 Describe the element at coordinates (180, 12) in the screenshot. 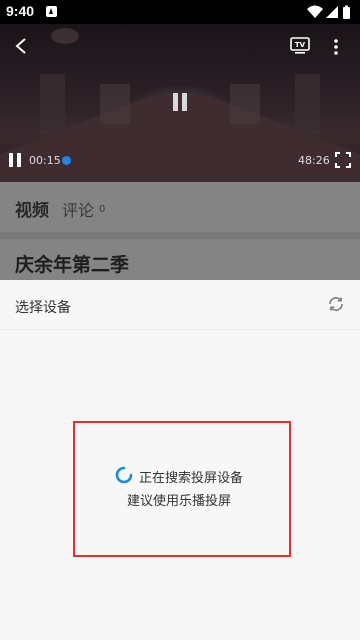

I see `status-bar: 9:40` at that location.